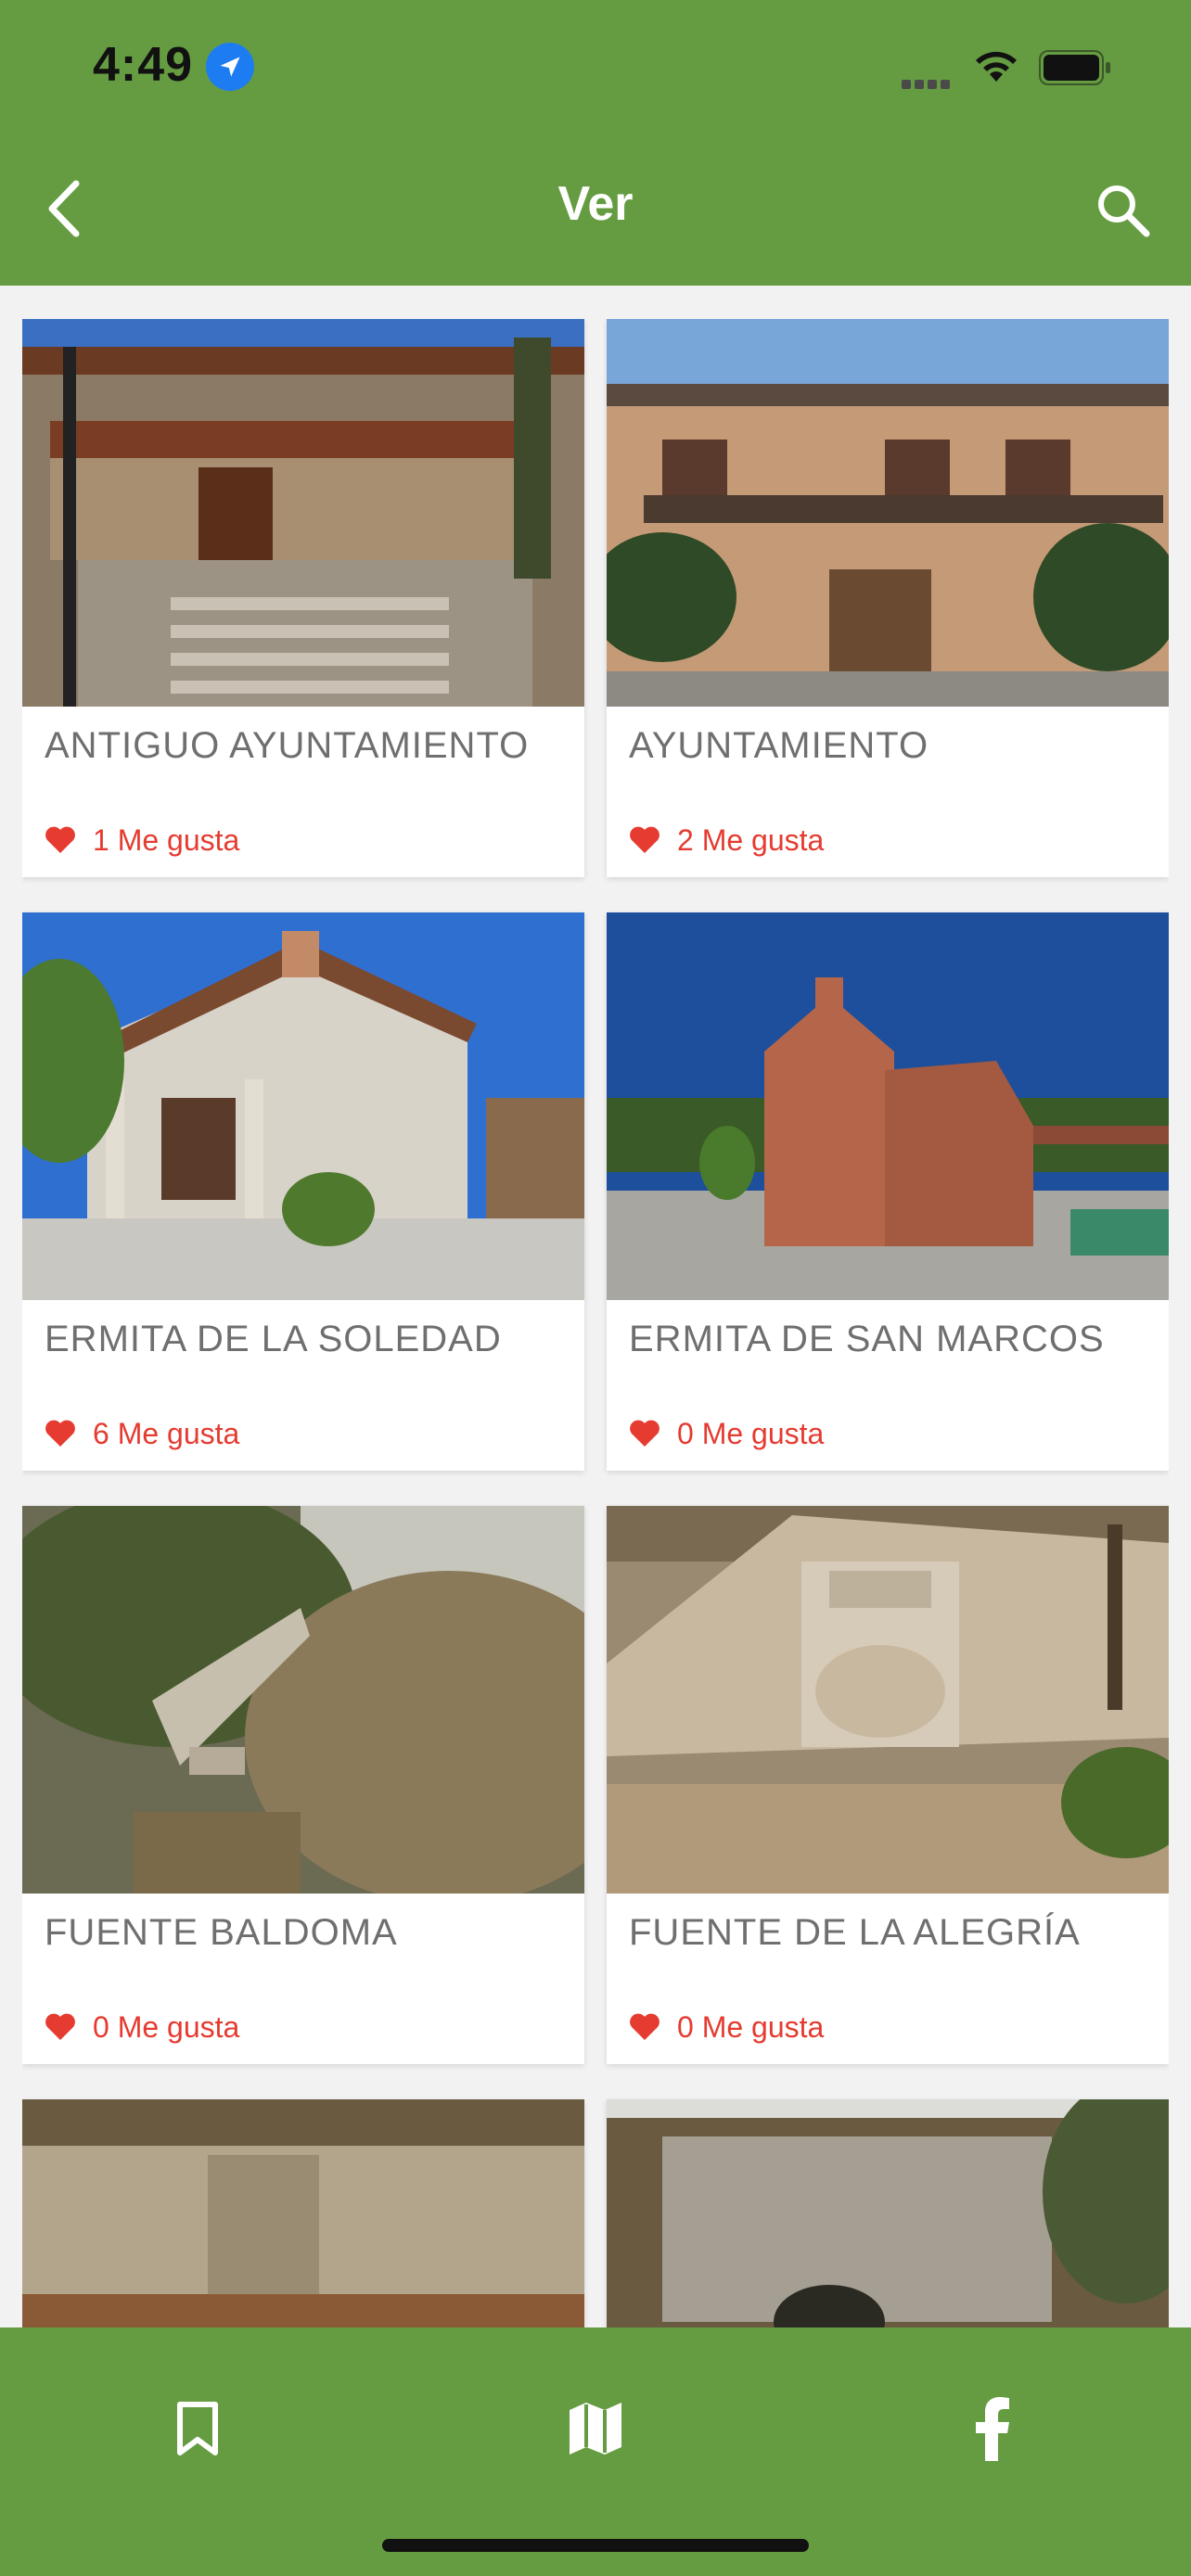 Image resolution: width=1191 pixels, height=2576 pixels. Describe the element at coordinates (166, 1433) in the screenshot. I see `likes-label: 6 Me gusta` at that location.